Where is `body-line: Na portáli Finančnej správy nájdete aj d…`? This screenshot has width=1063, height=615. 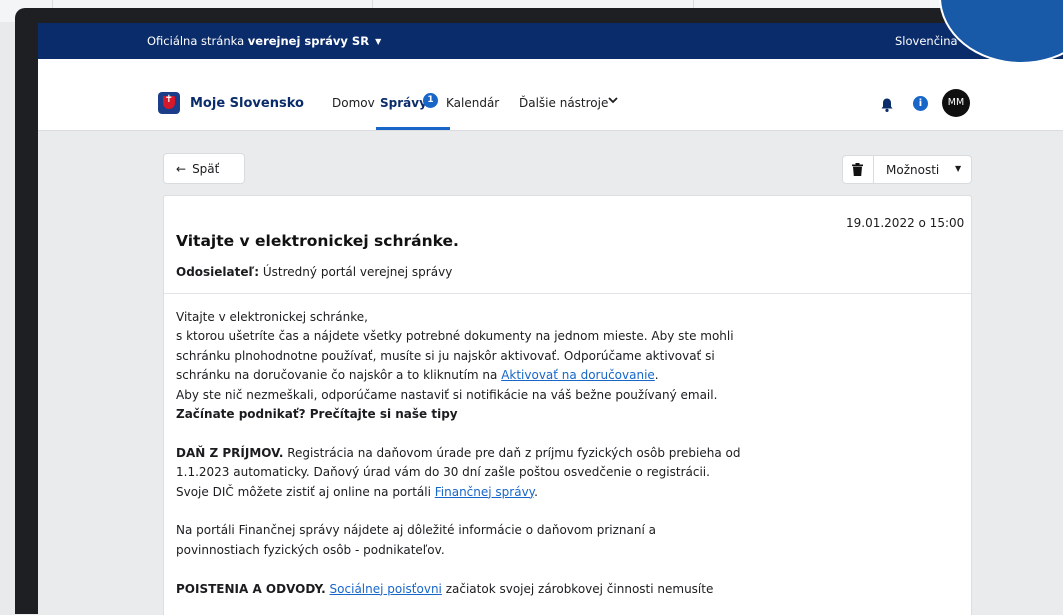 body-line: Na portáli Finančnej správy nájdete aj d… is located at coordinates (416, 530).